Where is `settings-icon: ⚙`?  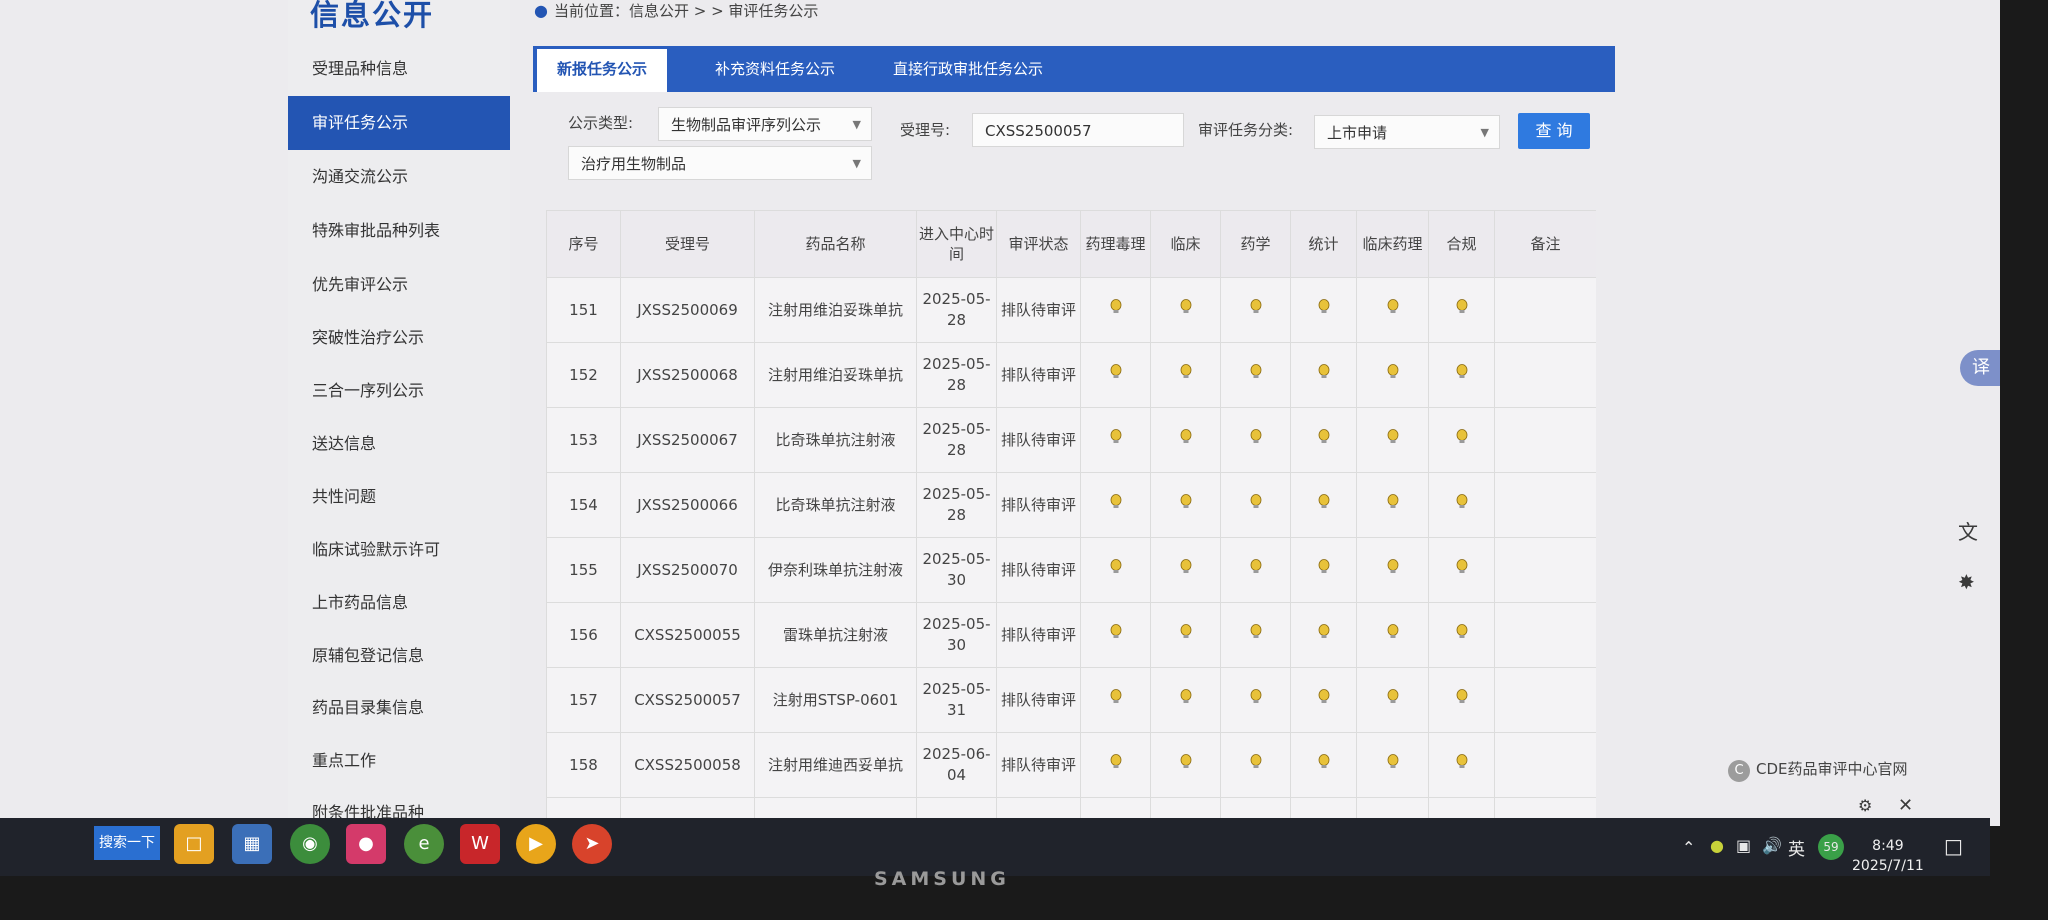 settings-icon: ⚙ is located at coordinates (1865, 805).